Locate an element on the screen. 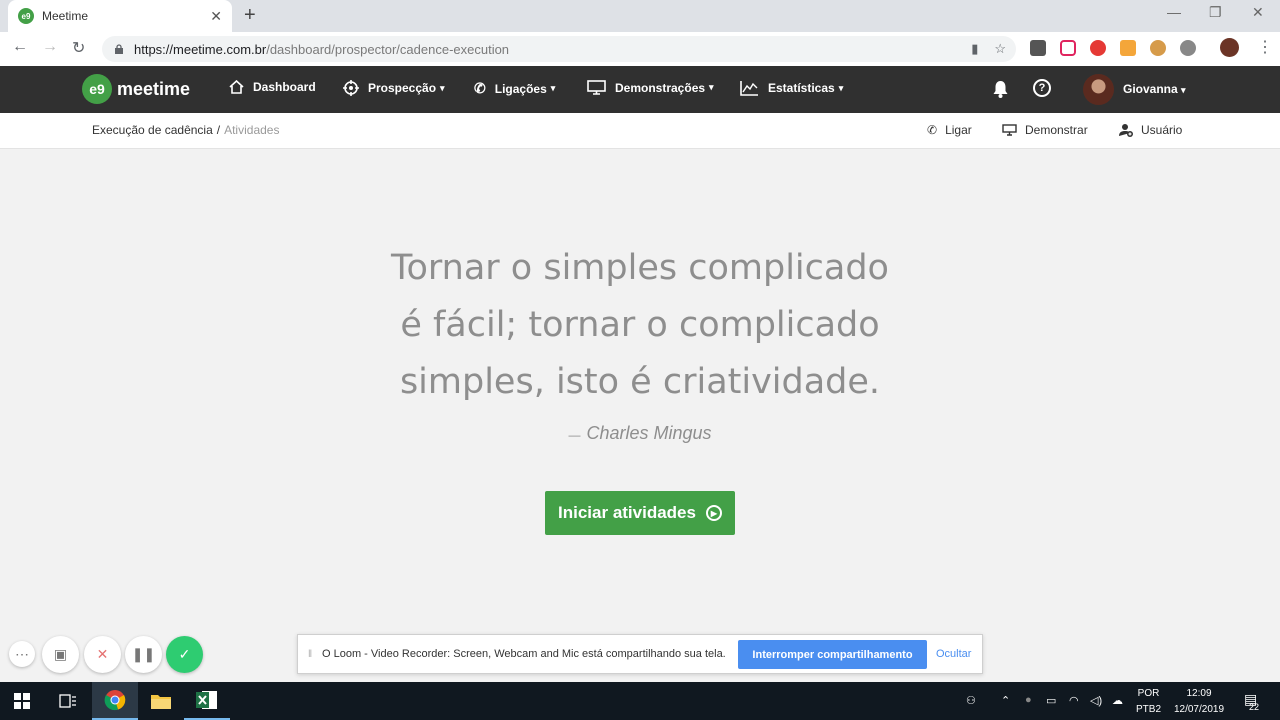 The width and height of the screenshot is (1280, 720). meetime-logo: e9 meetime is located at coordinates (136, 89).